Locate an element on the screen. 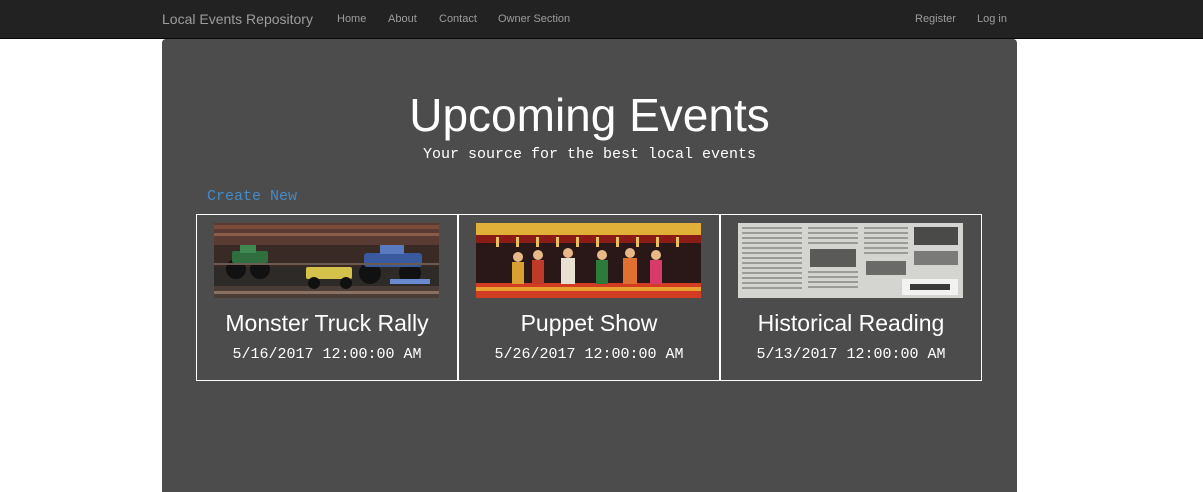  nav-link-owner-section: Owner Section is located at coordinates (534, 19).